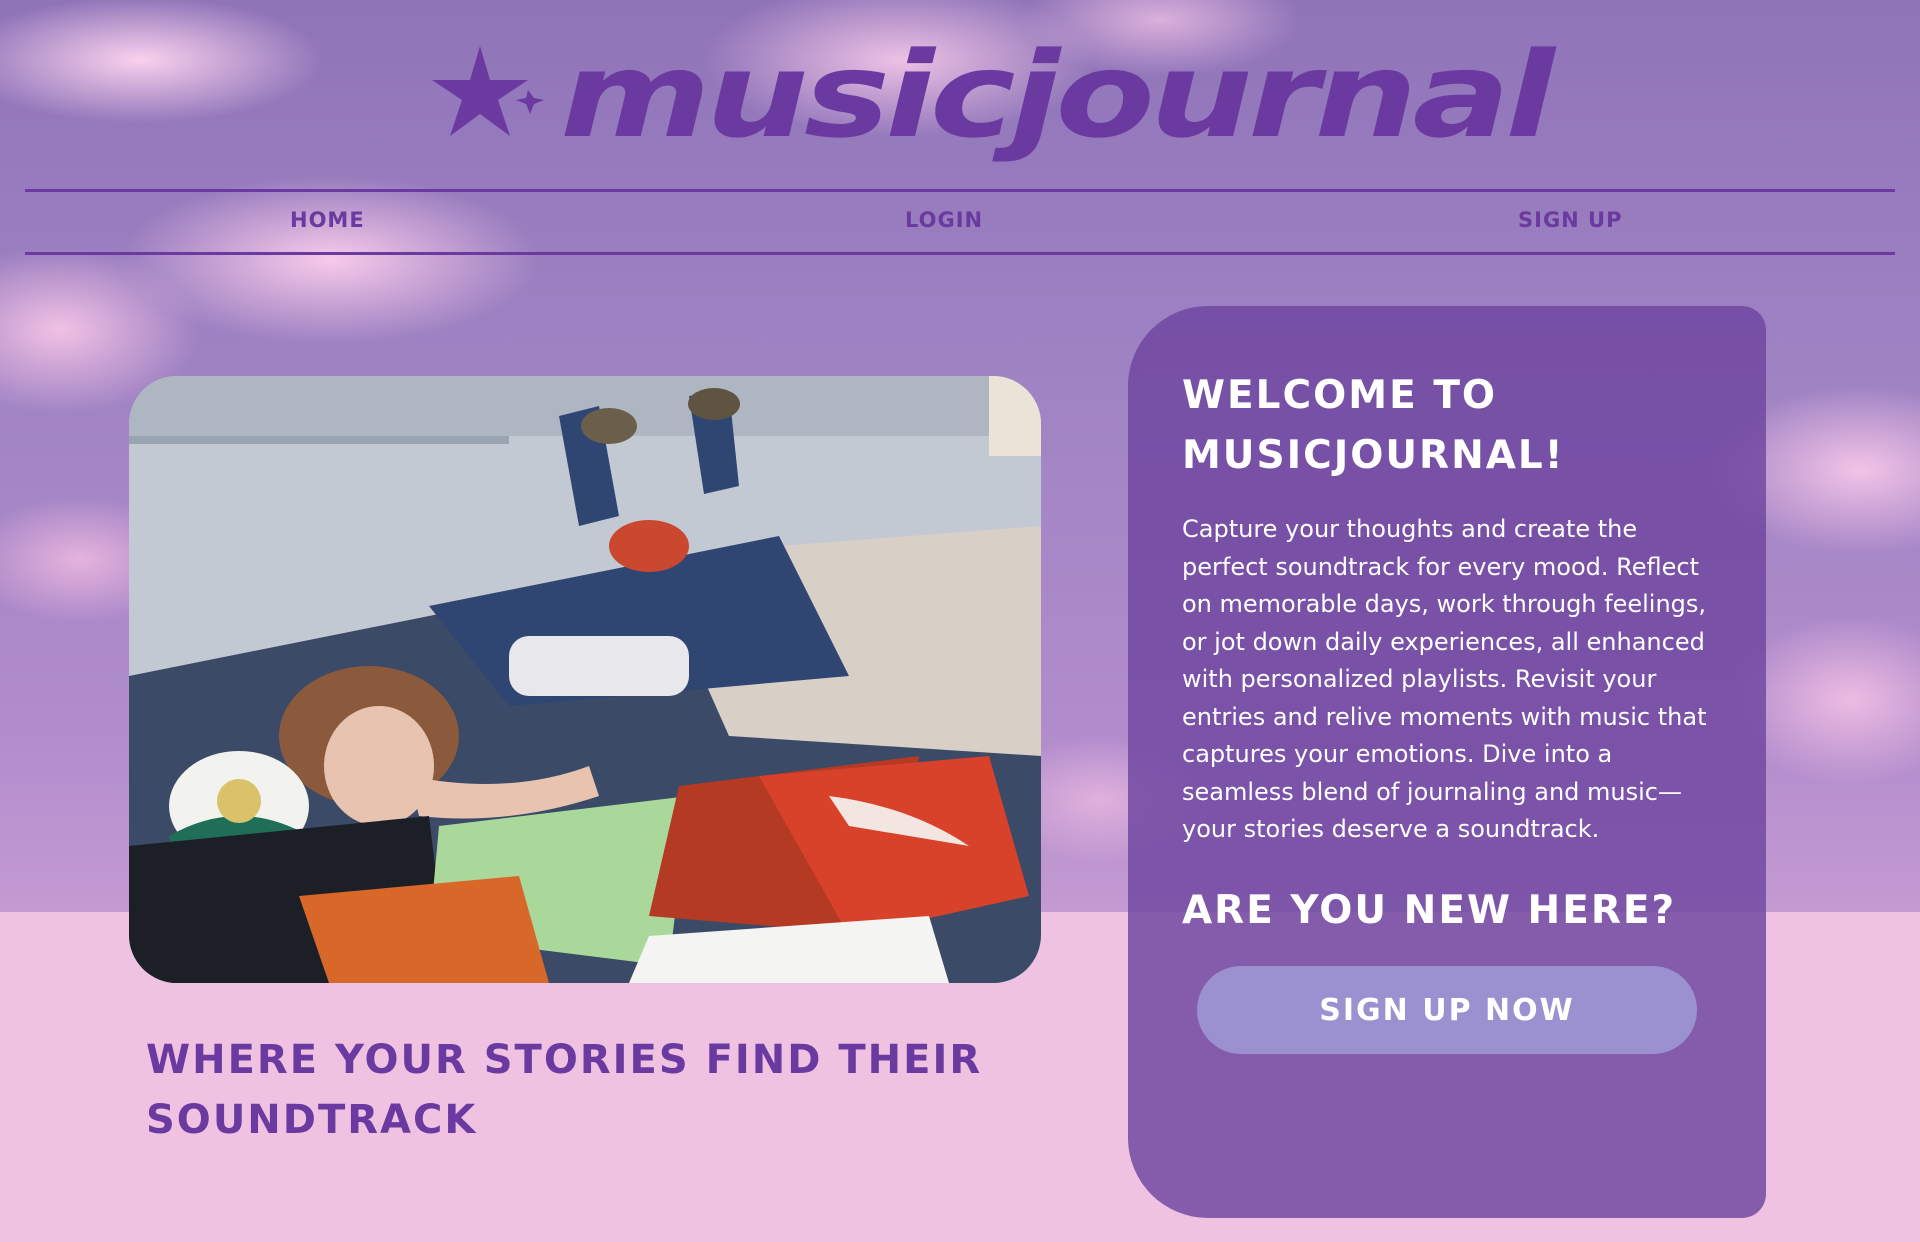  What do you see at coordinates (470, 103) in the screenshot?
I see `star-moon-icon` at bounding box center [470, 103].